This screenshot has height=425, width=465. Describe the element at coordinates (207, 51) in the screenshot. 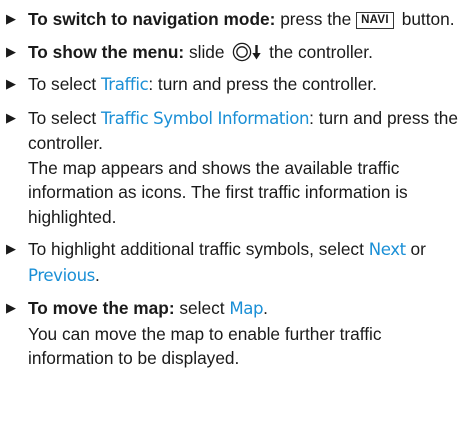

I see `step-text: slide` at that location.